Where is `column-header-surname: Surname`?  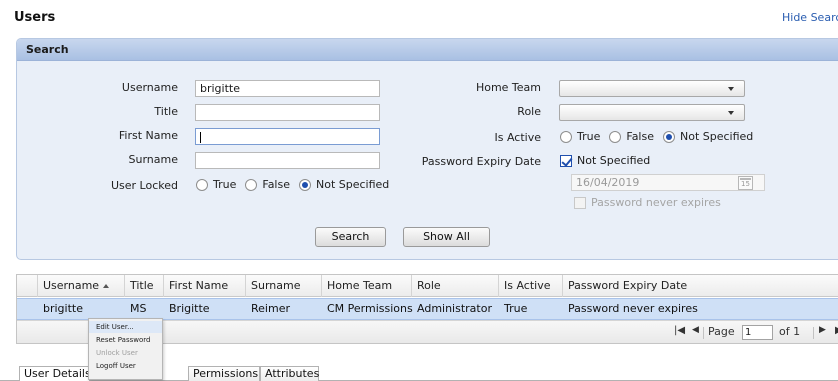 column-header-surname: Surname is located at coordinates (284, 286).